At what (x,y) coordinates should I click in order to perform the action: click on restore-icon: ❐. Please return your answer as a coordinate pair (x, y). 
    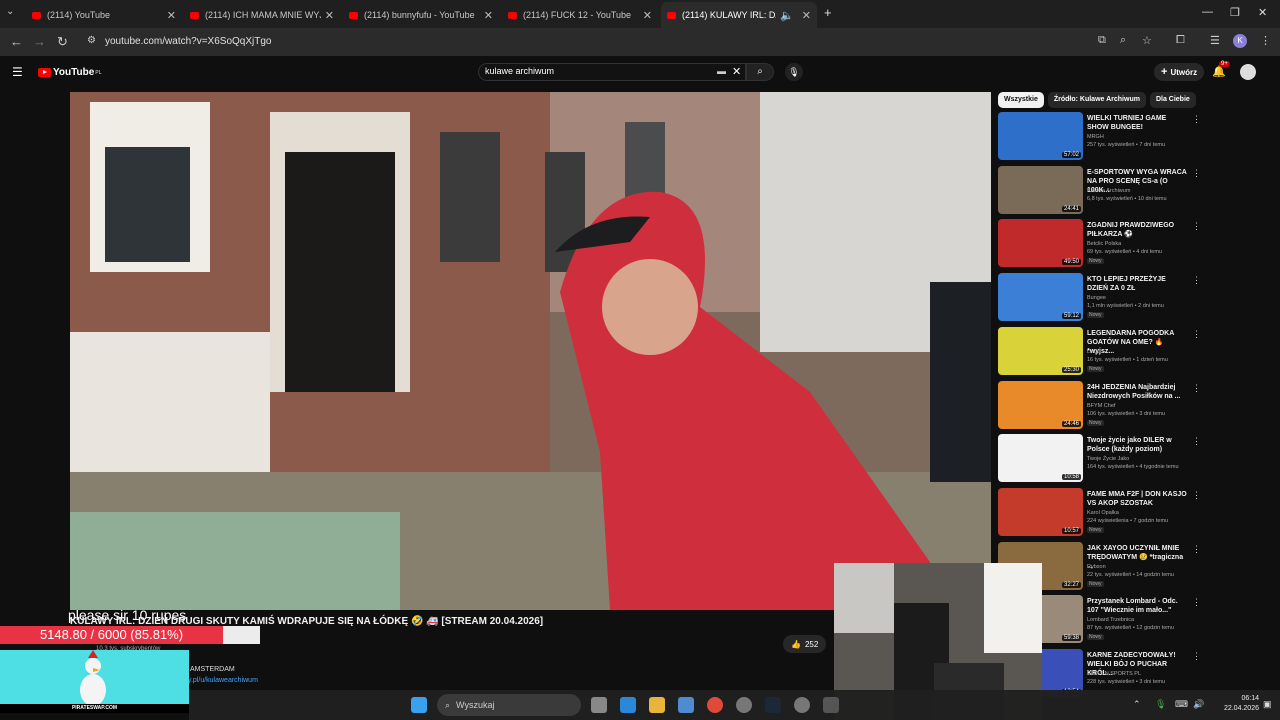
    Looking at the image, I should click on (1235, 12).